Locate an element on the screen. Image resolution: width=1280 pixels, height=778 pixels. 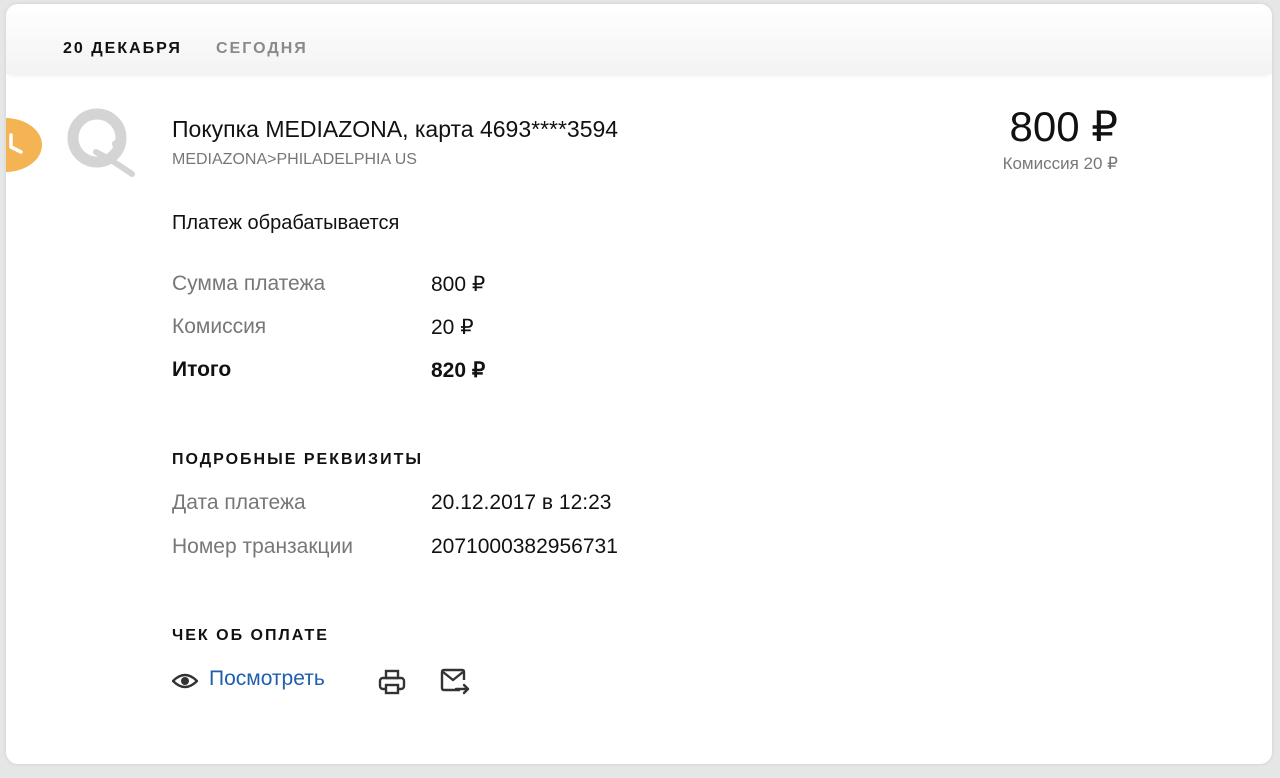
receipt-heading: ЧЕК ОБ ОПЛАТЕ is located at coordinates (250, 635).